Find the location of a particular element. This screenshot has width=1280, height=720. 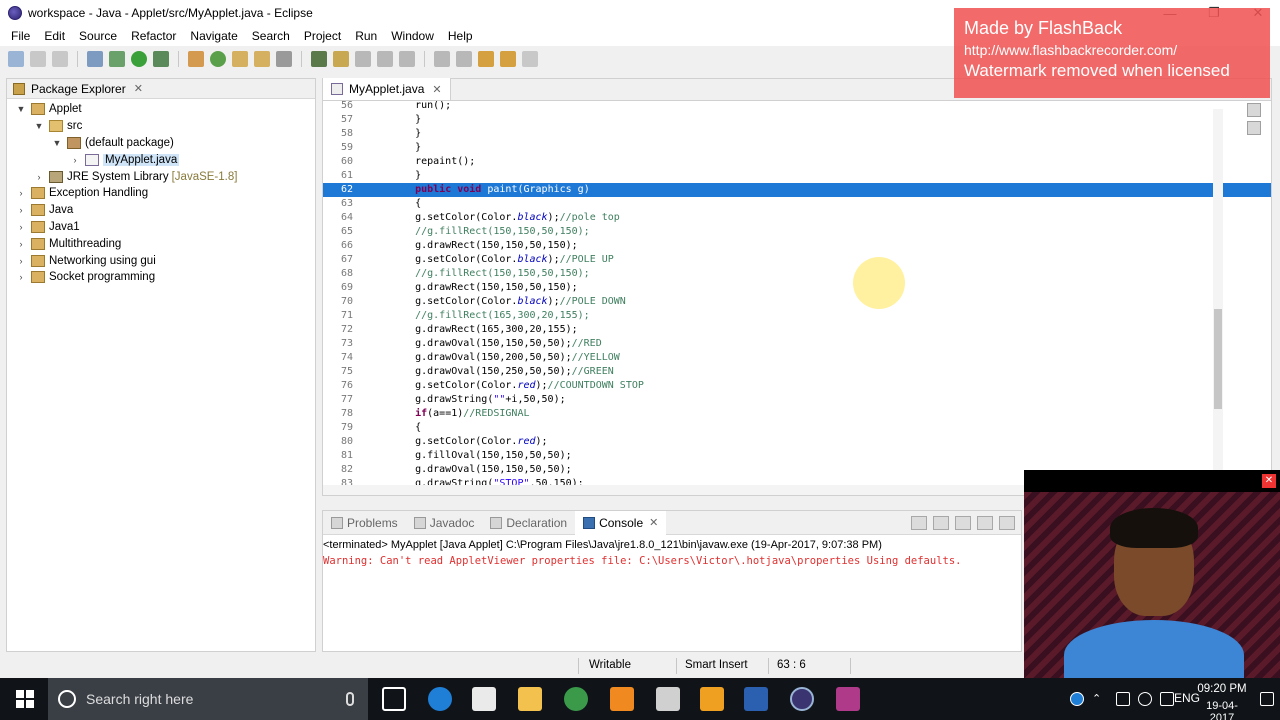

skip-breakpoints-icon is located at coordinates (95, 59).